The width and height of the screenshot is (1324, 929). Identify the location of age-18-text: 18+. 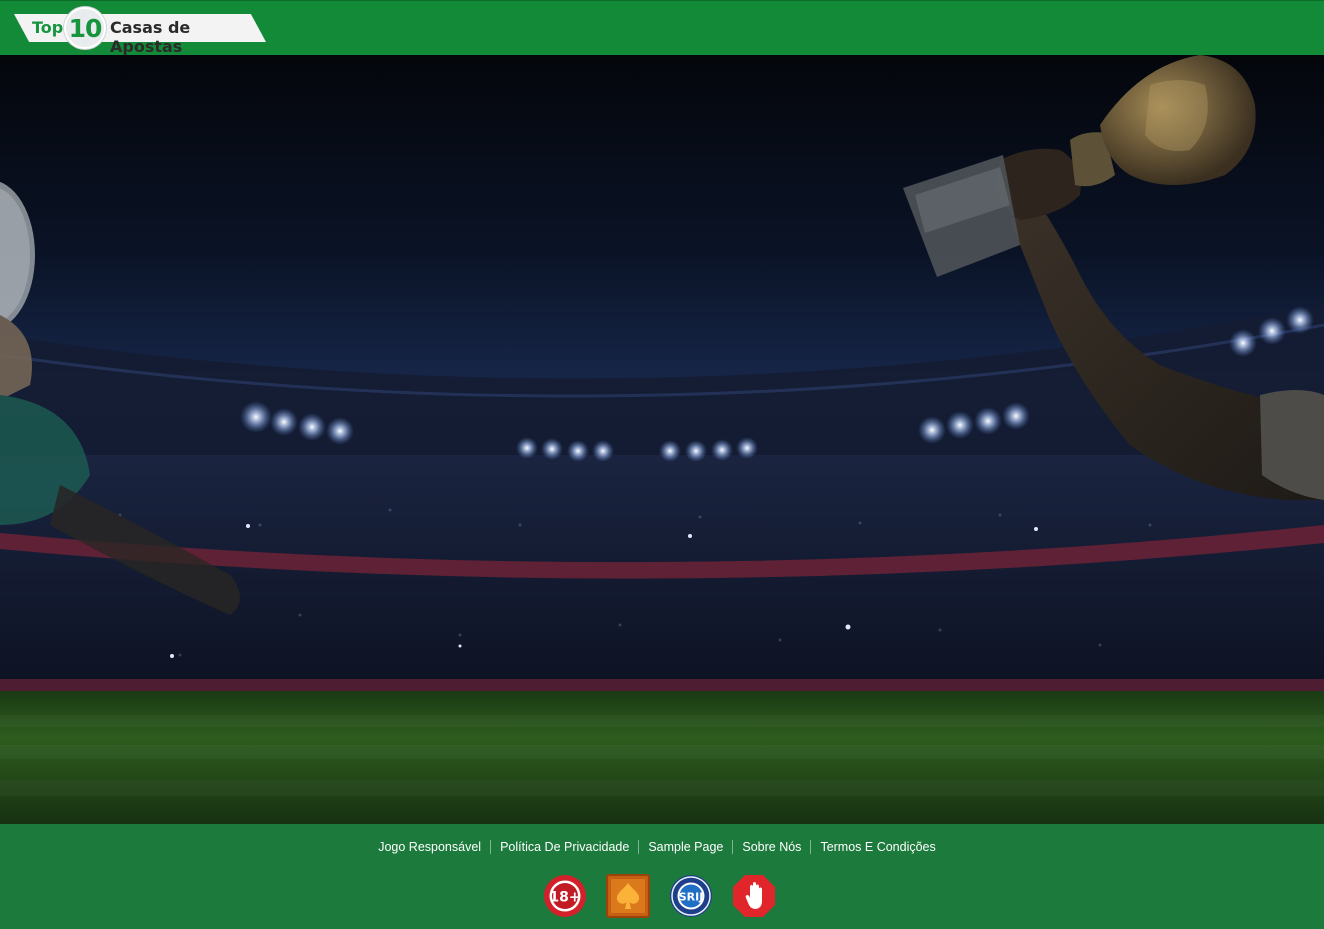
(564, 898).